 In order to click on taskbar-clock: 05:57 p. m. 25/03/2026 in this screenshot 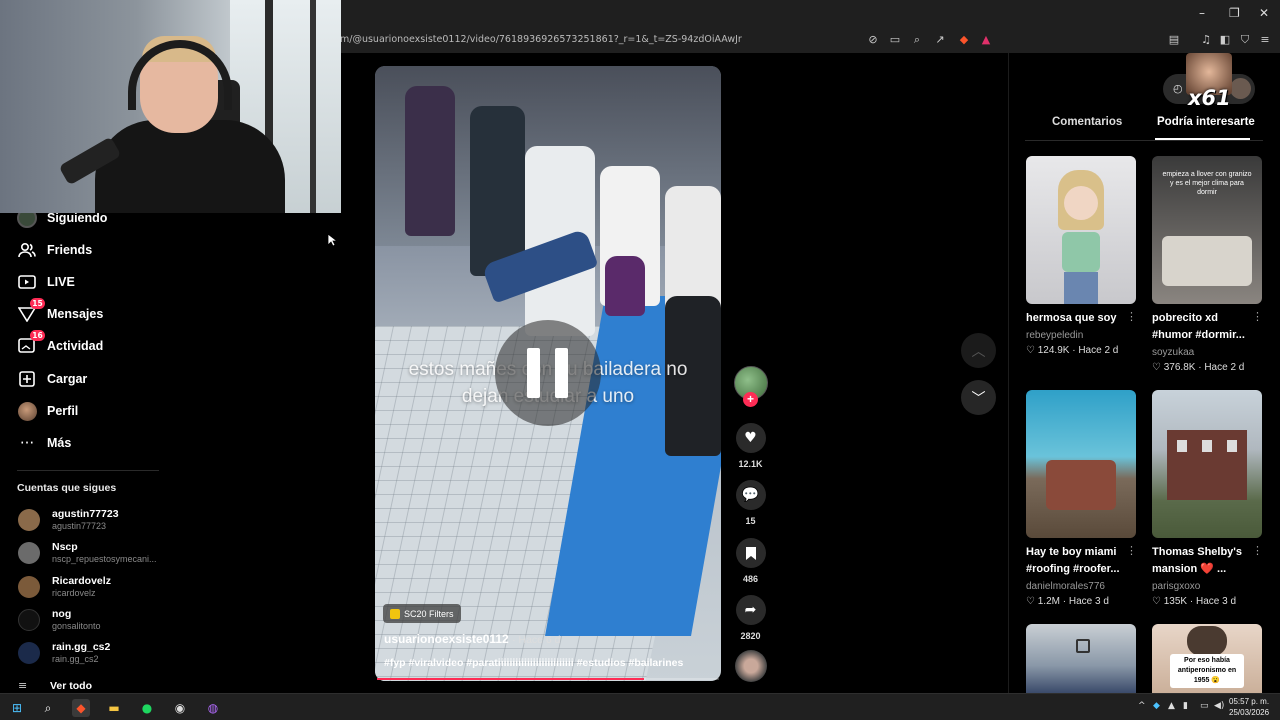, I will do `click(1249, 707)`.